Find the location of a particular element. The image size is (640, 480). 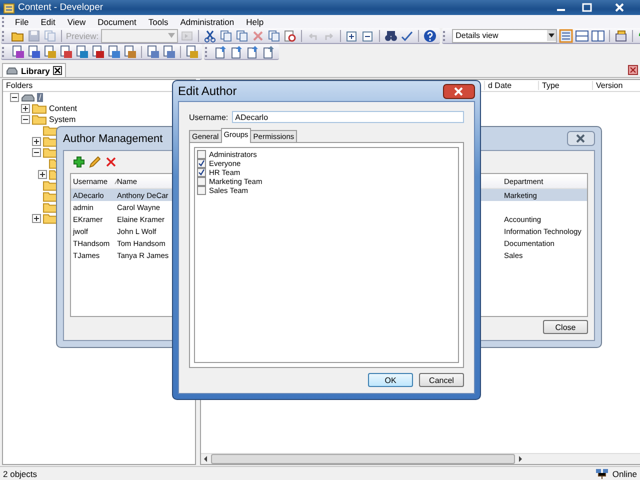

tree-item: / is located at coordinates (40, 97).